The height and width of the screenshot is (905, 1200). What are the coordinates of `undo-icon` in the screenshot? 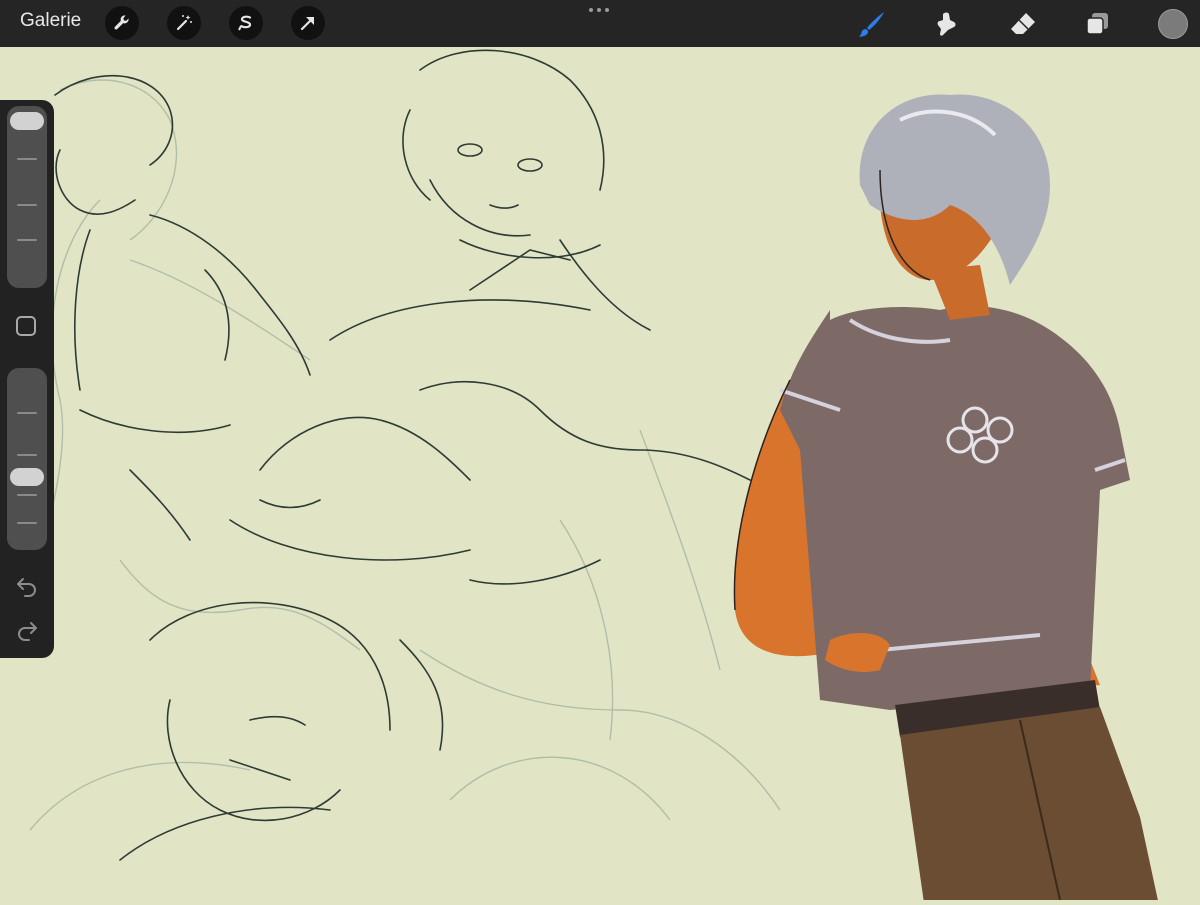 It's located at (27, 586).